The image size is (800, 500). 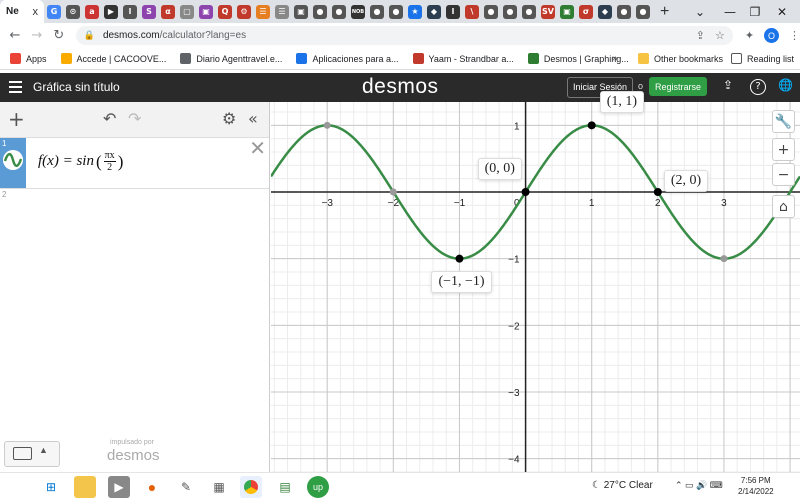 What do you see at coordinates (168, 11) in the screenshot?
I see `tab-favicon: α` at bounding box center [168, 11].